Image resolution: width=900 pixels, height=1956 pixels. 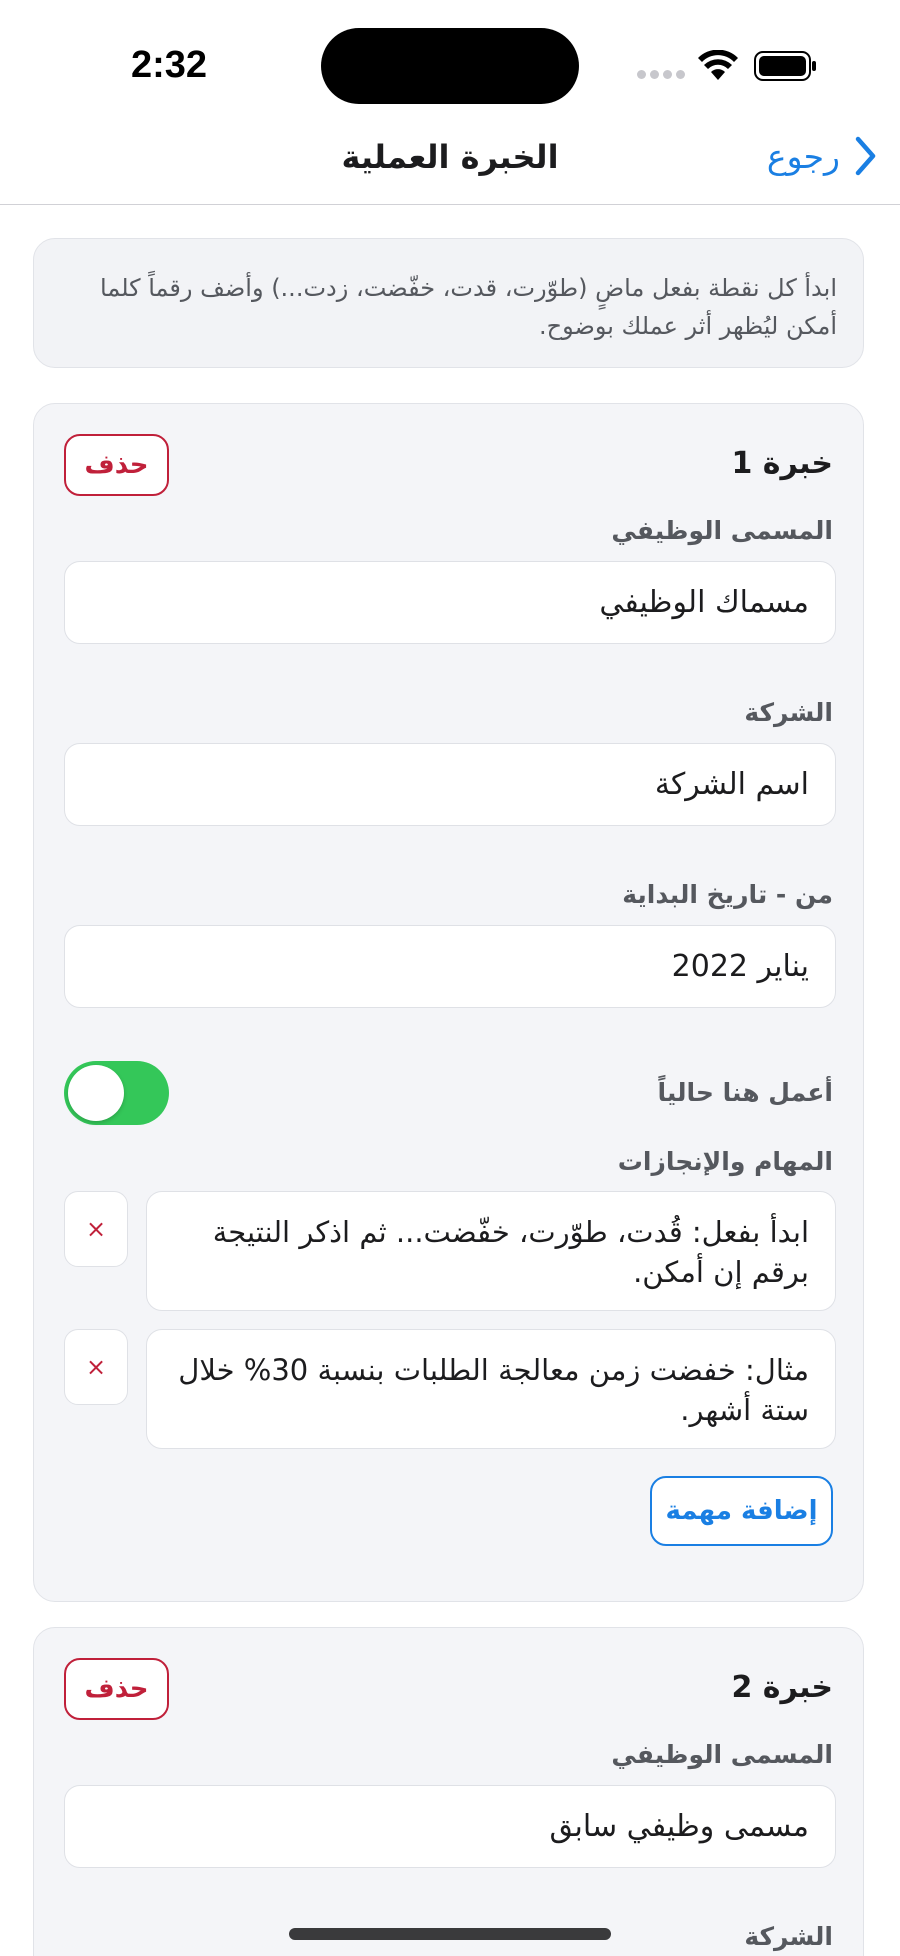 I want to click on tasks-label: المهام والإنجازات, so click(x=725, y=1161).